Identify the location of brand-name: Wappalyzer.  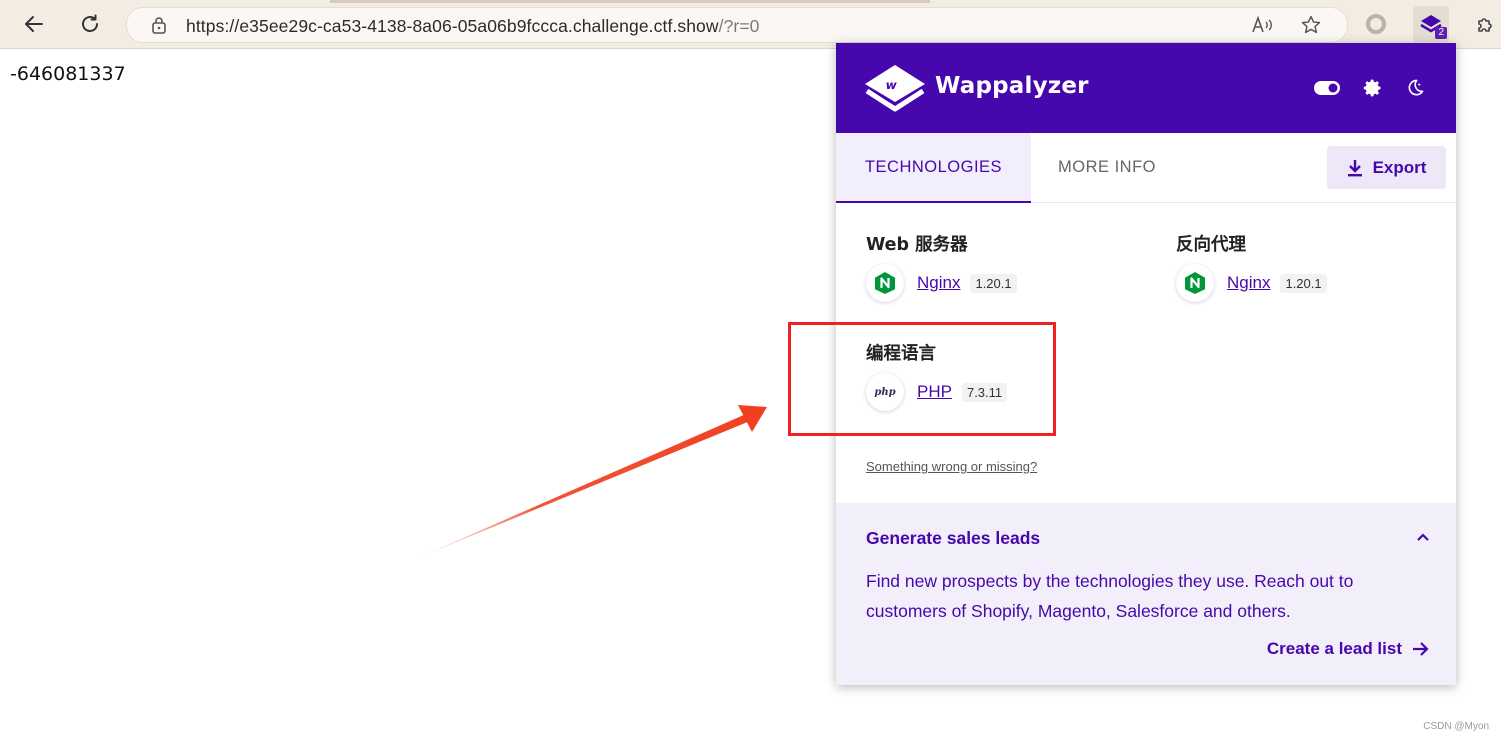
(1012, 86).